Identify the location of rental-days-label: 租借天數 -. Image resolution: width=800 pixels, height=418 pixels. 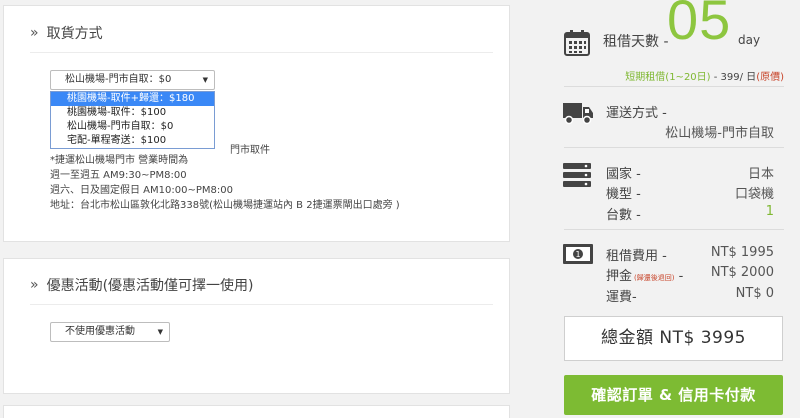
(636, 42).